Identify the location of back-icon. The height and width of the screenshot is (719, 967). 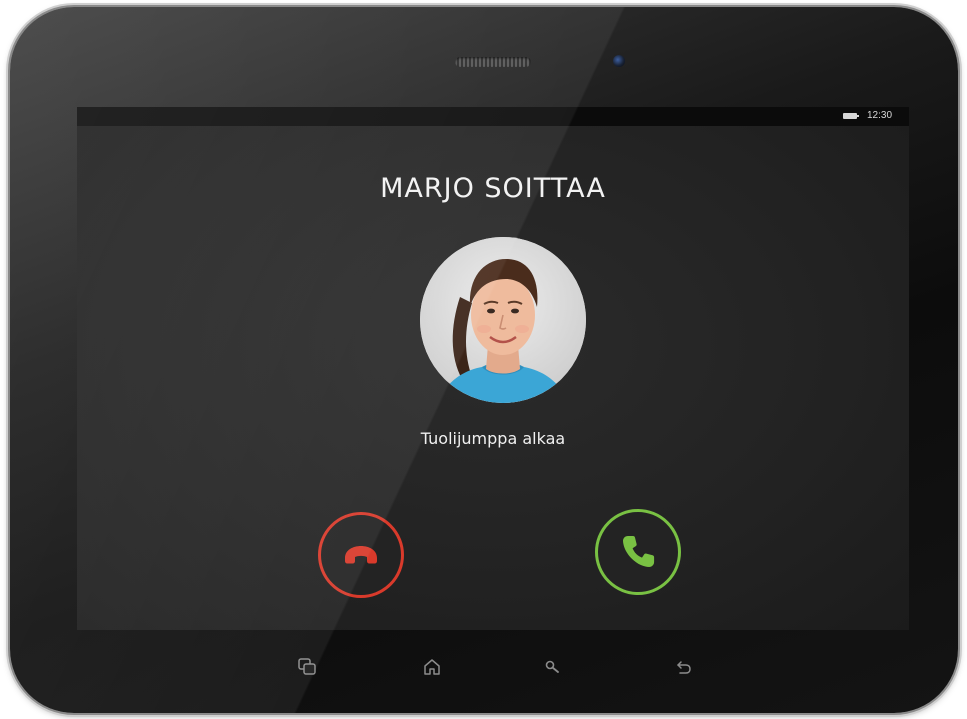
(684, 667).